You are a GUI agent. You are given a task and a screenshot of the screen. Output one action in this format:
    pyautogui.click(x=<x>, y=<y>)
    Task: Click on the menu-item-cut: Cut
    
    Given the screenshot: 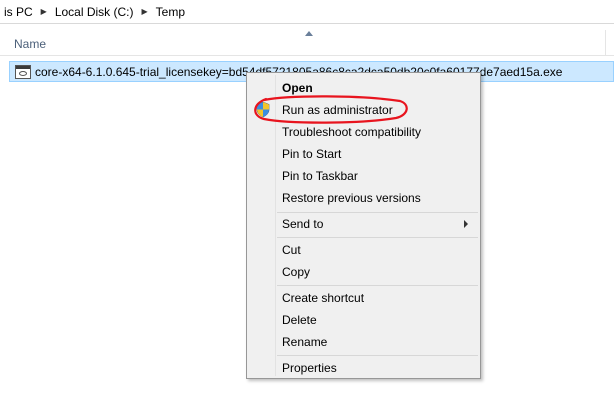 What is the action you would take?
    pyautogui.click(x=363, y=250)
    